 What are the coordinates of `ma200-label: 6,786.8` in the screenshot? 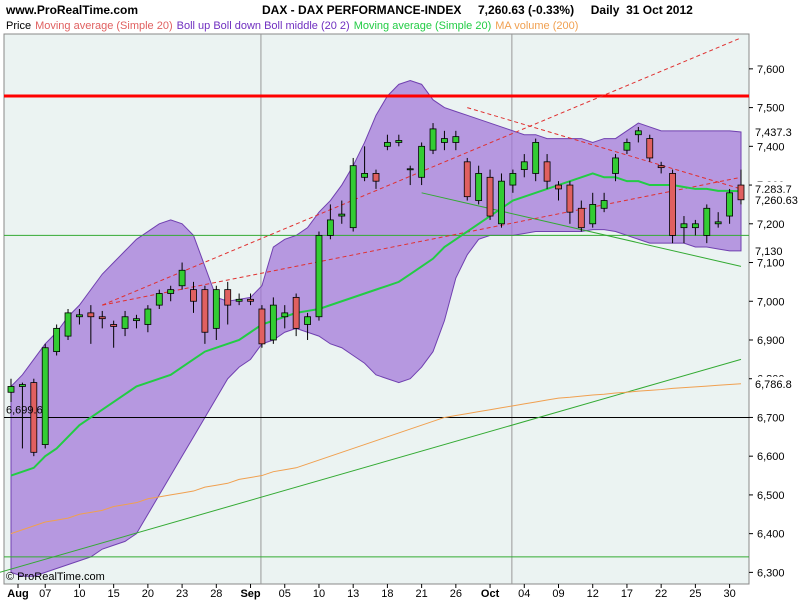 It's located at (773, 385).